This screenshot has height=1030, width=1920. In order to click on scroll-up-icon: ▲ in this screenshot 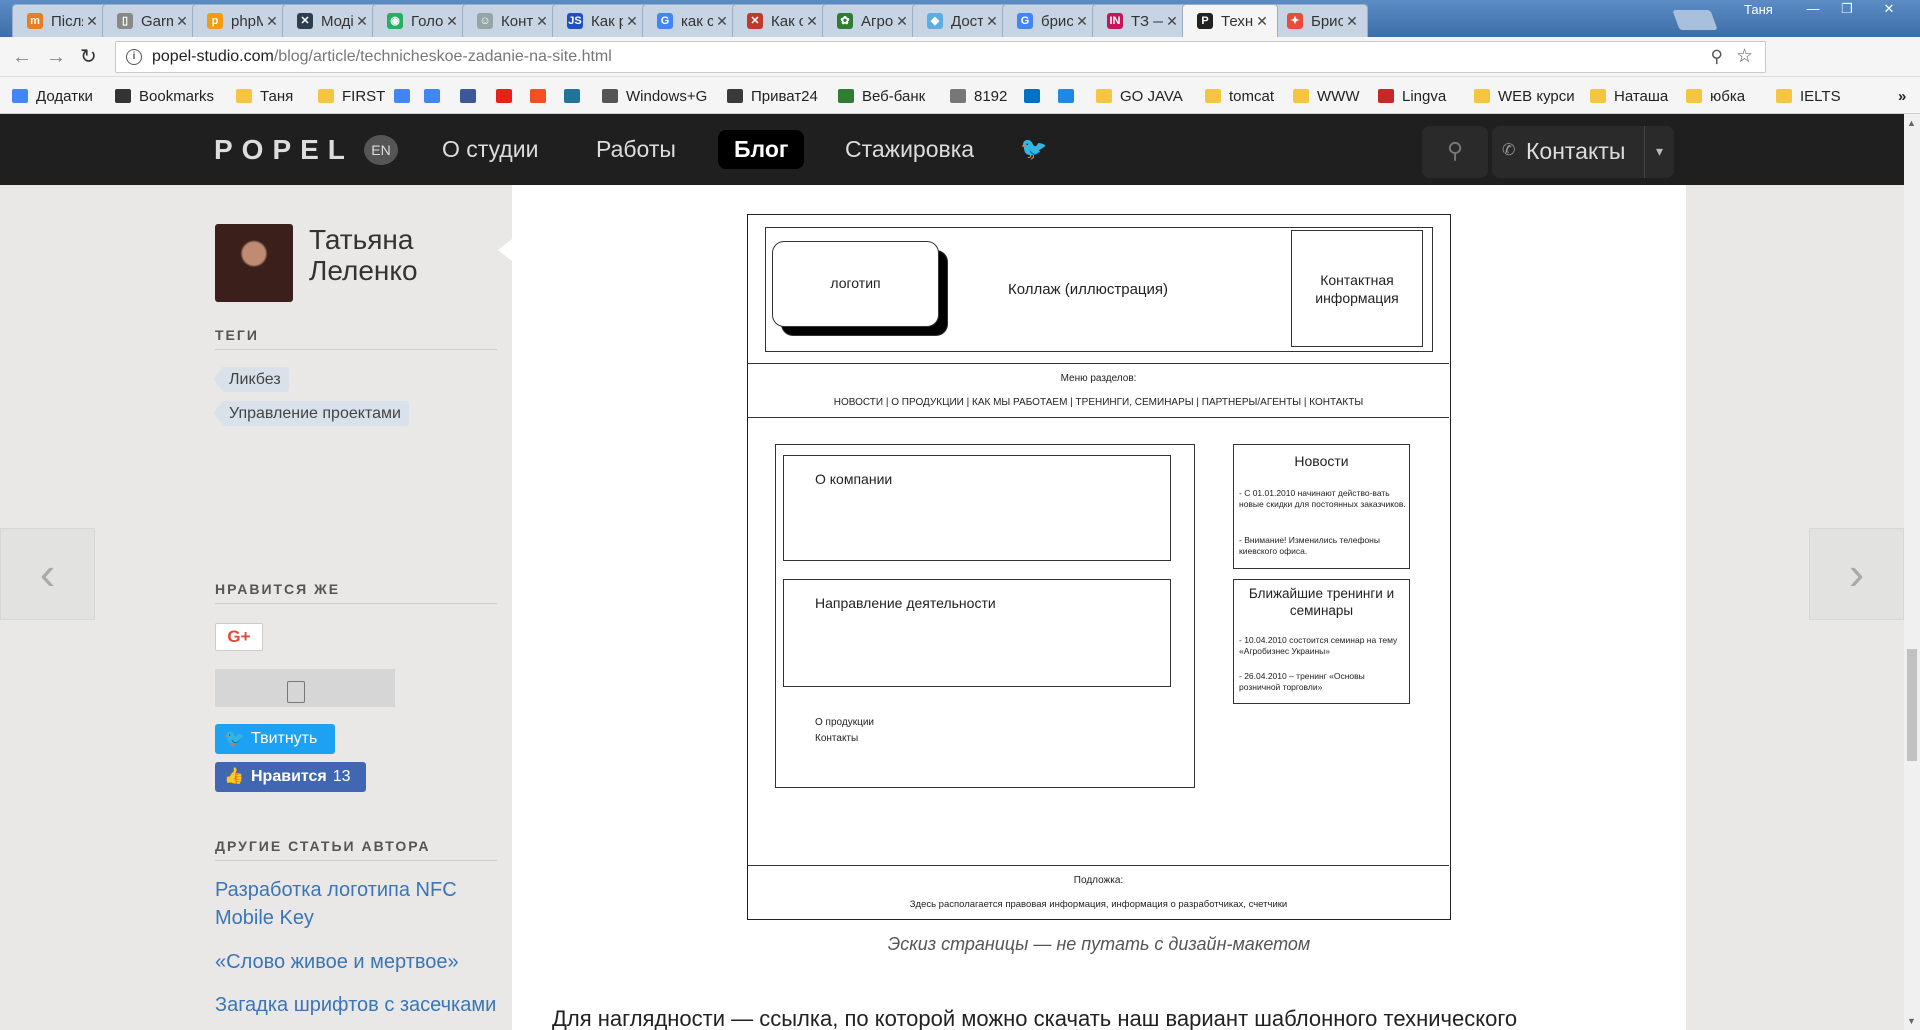, I will do `click(1911, 123)`.